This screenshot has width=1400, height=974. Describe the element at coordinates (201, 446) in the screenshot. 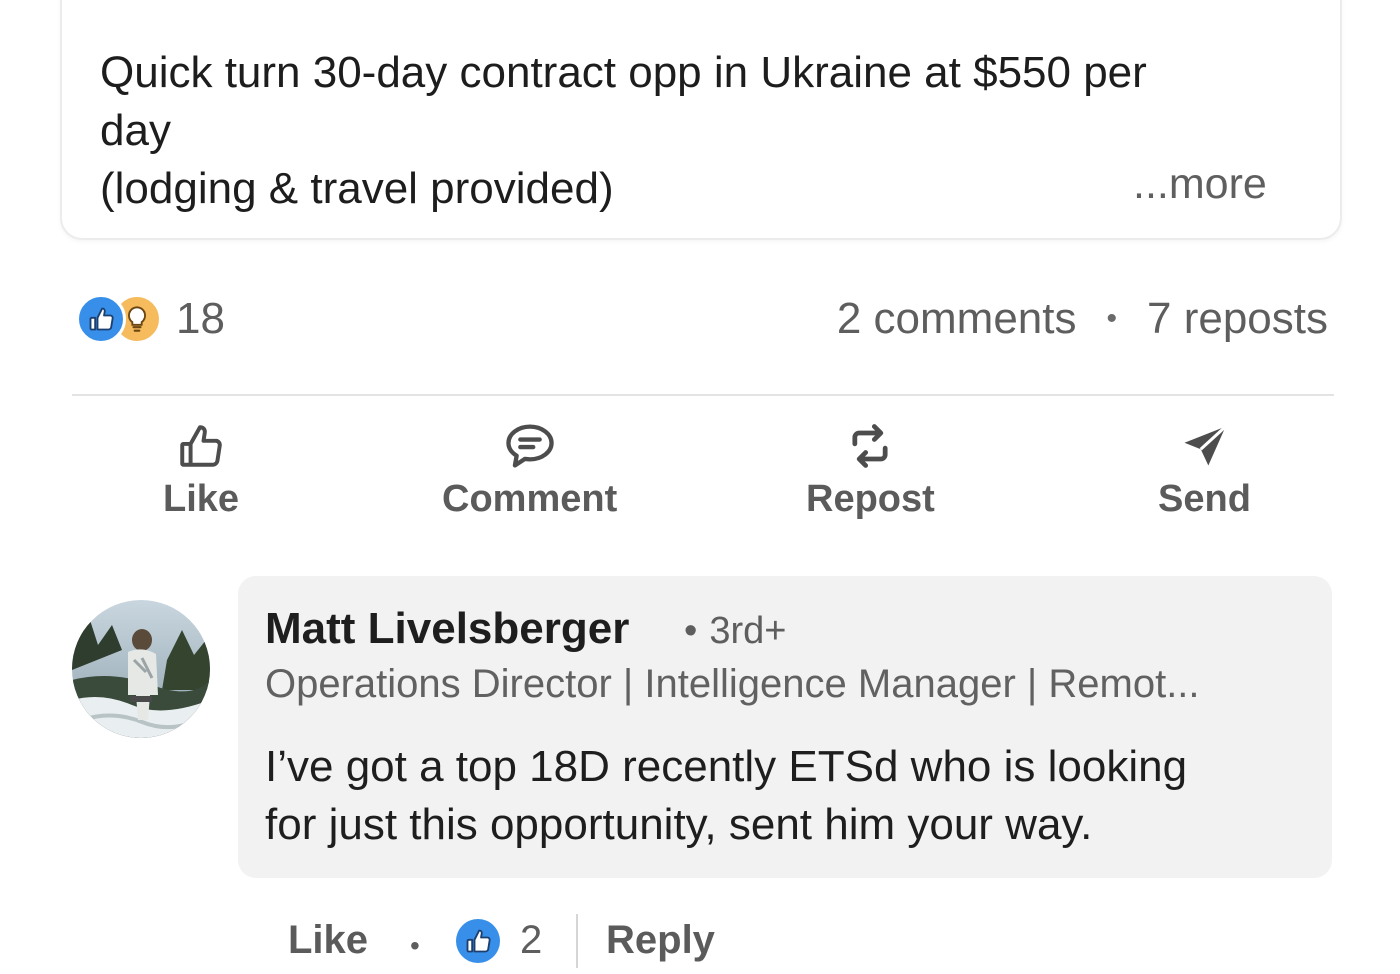

I see `thumbs-up-icon` at that location.